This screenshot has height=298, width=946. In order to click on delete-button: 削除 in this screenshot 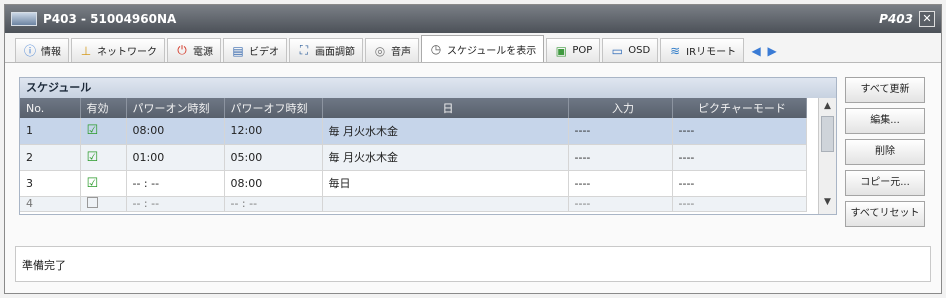, I will do `click(885, 152)`.